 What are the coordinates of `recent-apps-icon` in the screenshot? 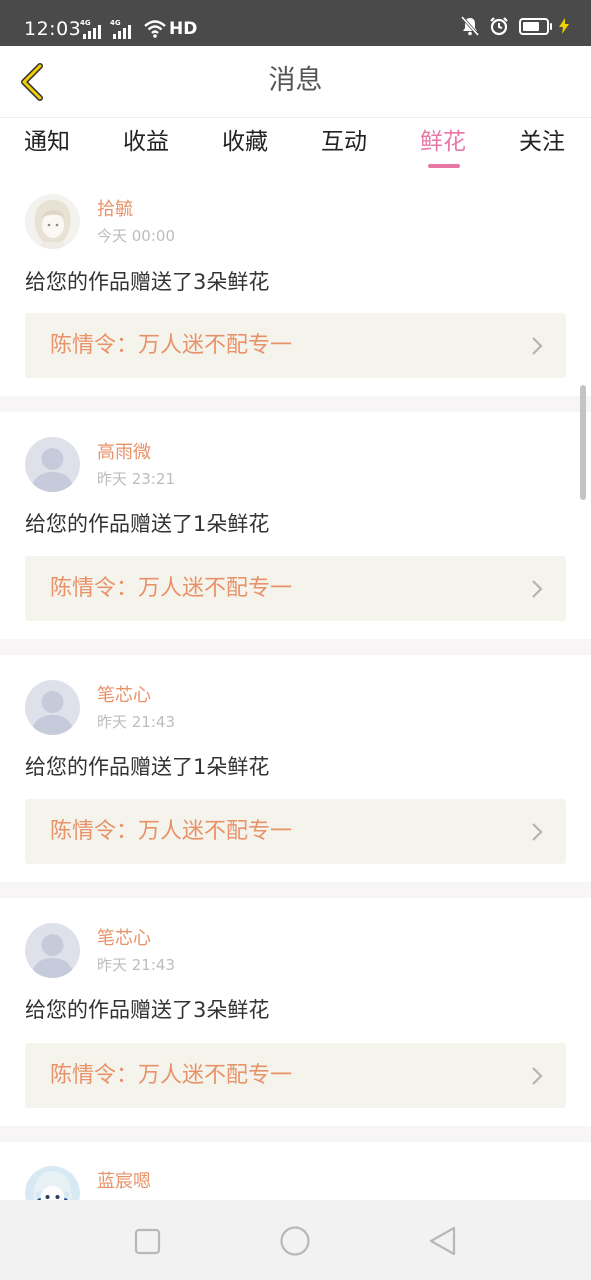 It's located at (147, 1241).